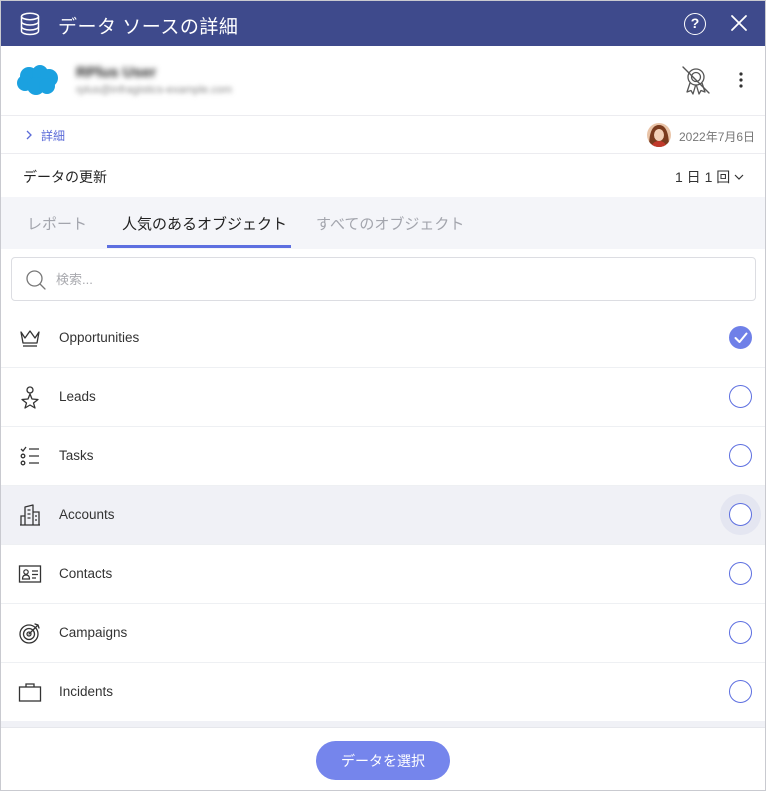 This screenshot has width=766, height=791. Describe the element at coordinates (30, 24) in the screenshot. I see `database-icon` at that location.